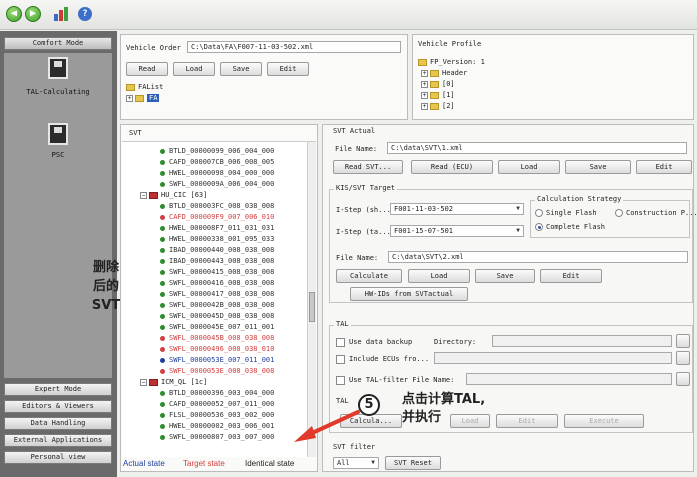  What do you see at coordinates (58, 82) in the screenshot?
I see `tal-calculating-item: TAL-Calculating` at bounding box center [58, 82].